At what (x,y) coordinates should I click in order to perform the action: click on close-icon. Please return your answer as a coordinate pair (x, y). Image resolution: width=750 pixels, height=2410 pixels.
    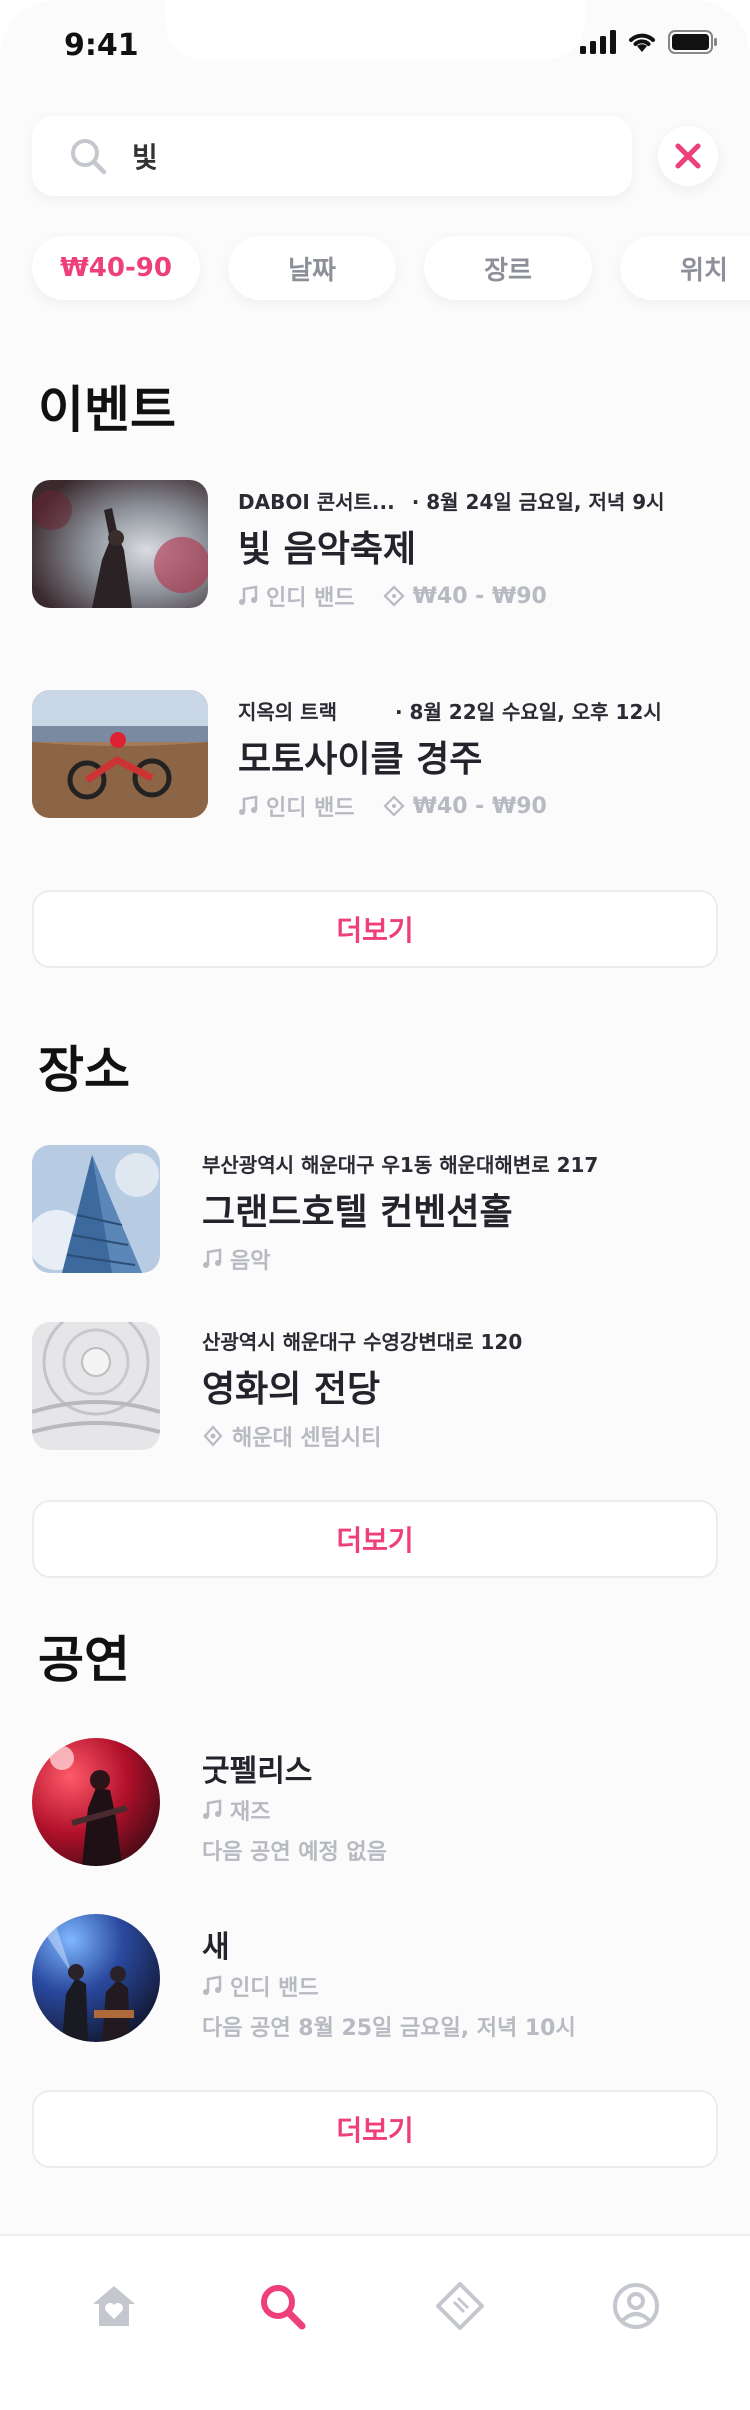
    Looking at the image, I should click on (688, 156).